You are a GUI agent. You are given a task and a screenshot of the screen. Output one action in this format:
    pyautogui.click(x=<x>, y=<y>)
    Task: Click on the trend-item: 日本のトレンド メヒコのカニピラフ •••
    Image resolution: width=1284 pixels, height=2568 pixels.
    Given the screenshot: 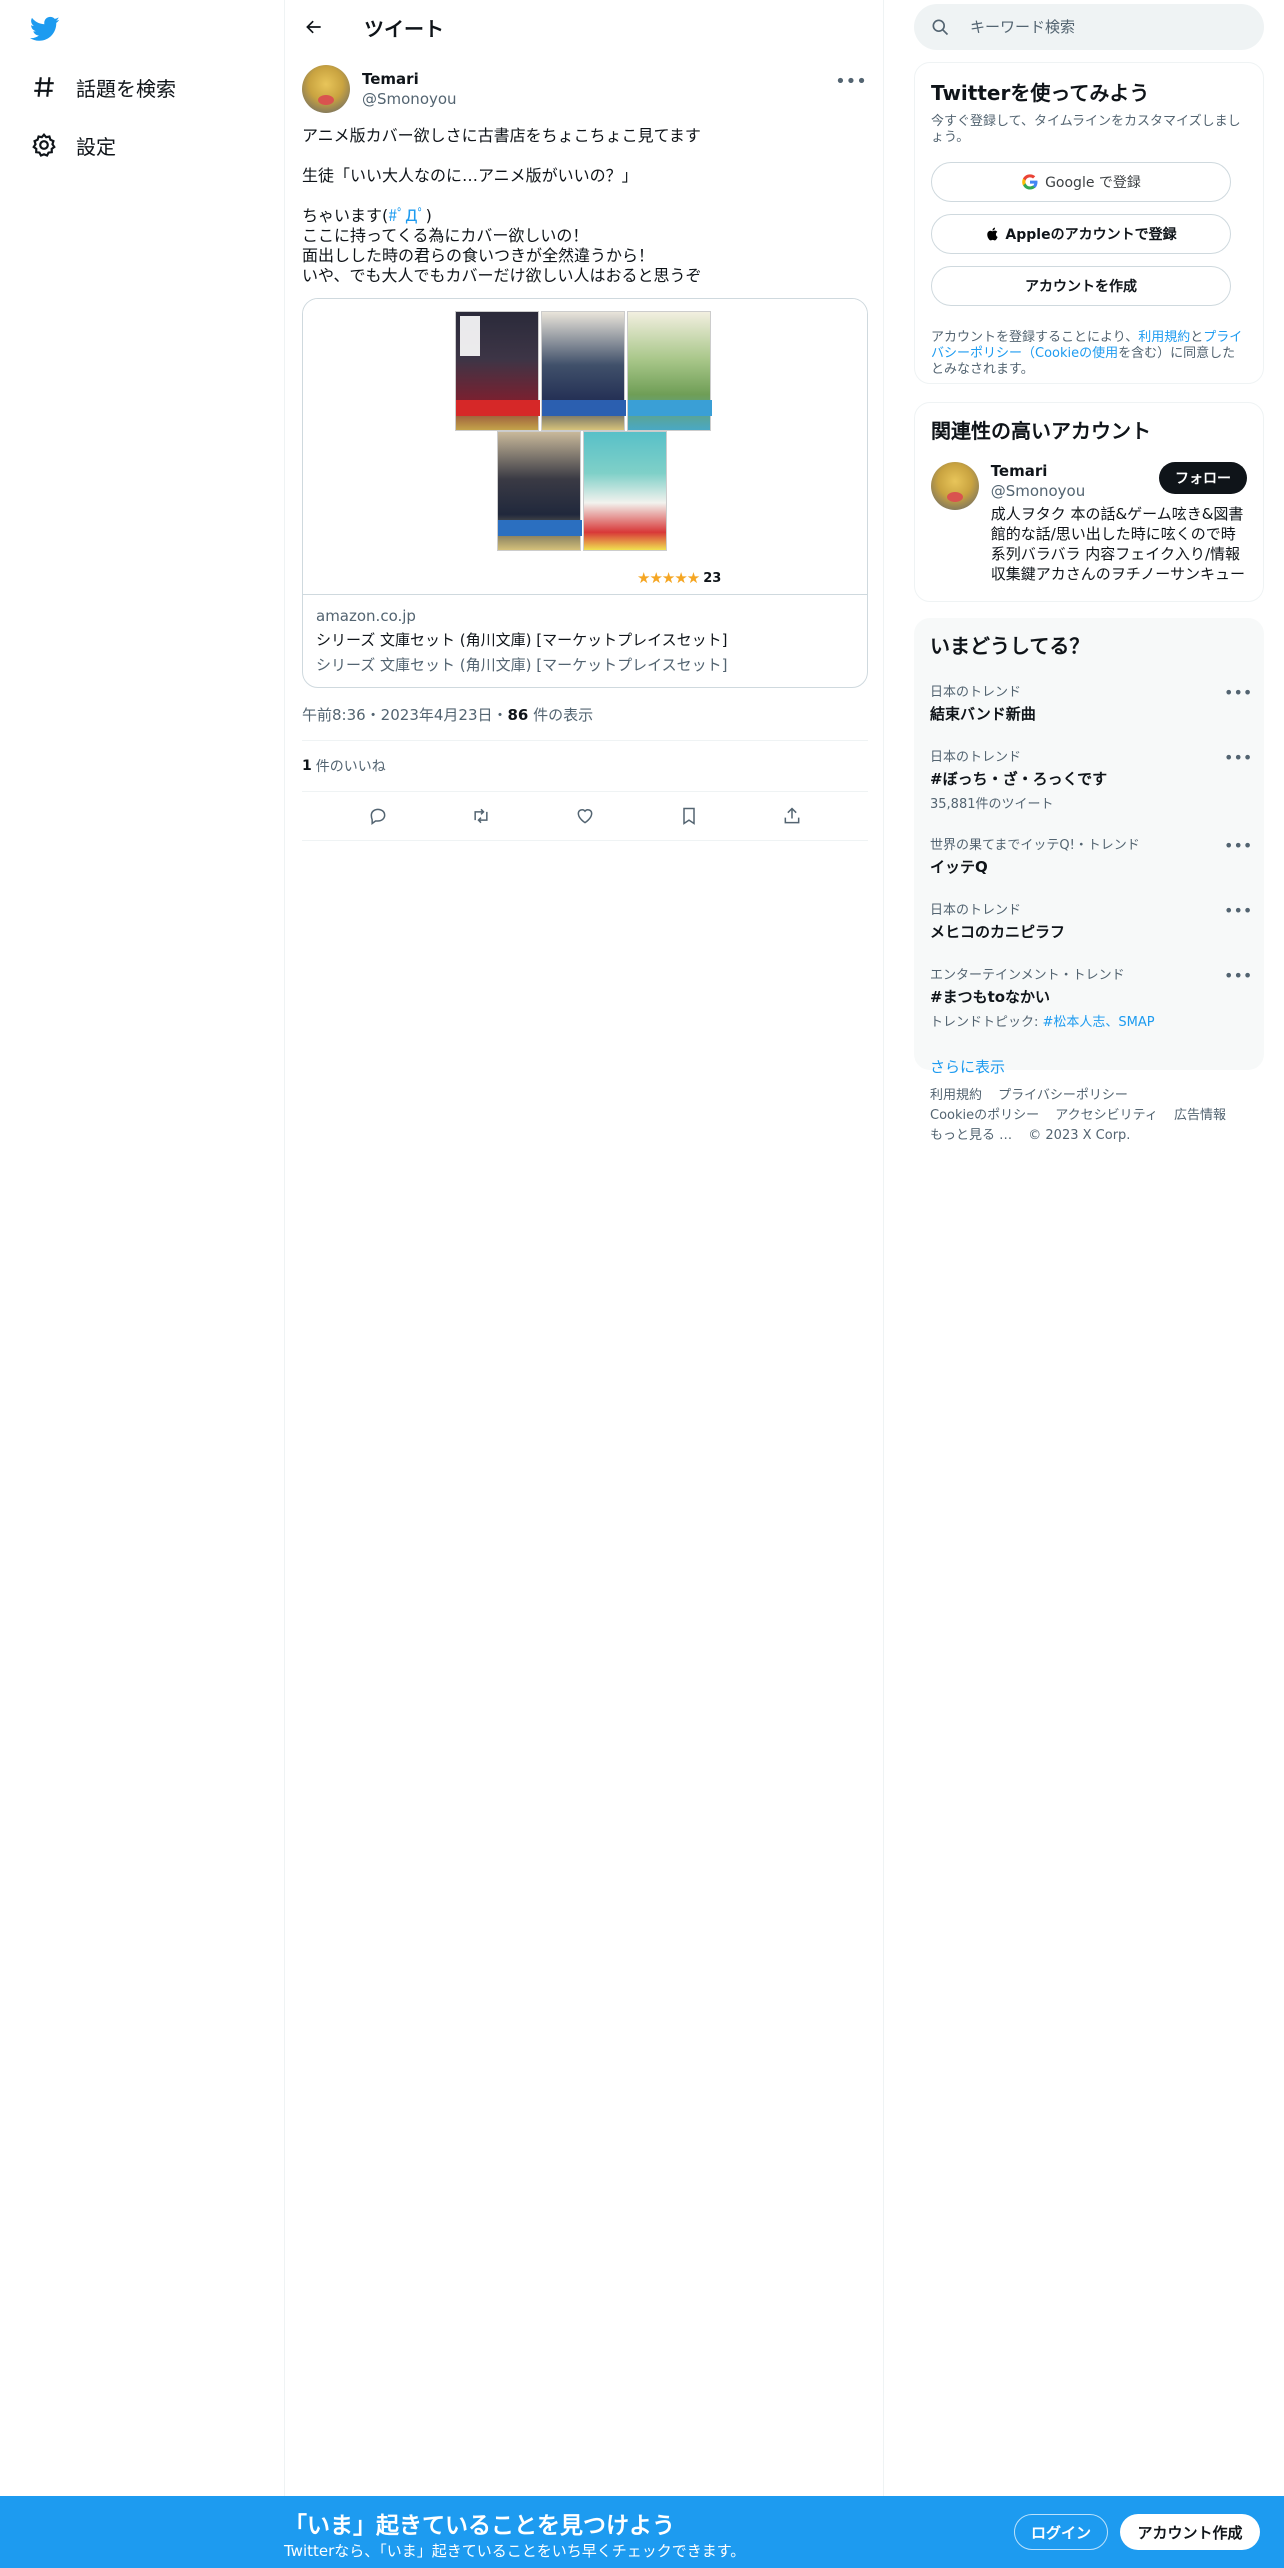 What is the action you would take?
    pyautogui.click(x=1091, y=920)
    